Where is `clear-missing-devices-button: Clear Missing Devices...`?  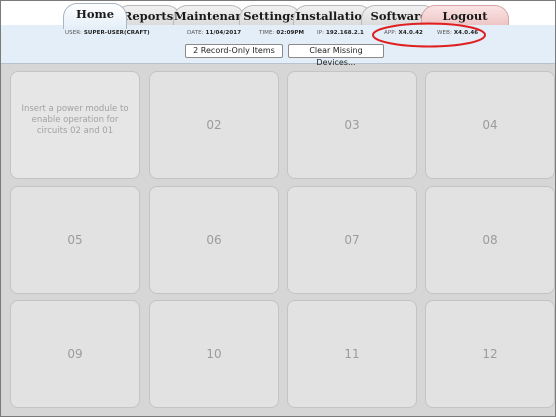 clear-missing-devices-button: Clear Missing Devices... is located at coordinates (336, 55).